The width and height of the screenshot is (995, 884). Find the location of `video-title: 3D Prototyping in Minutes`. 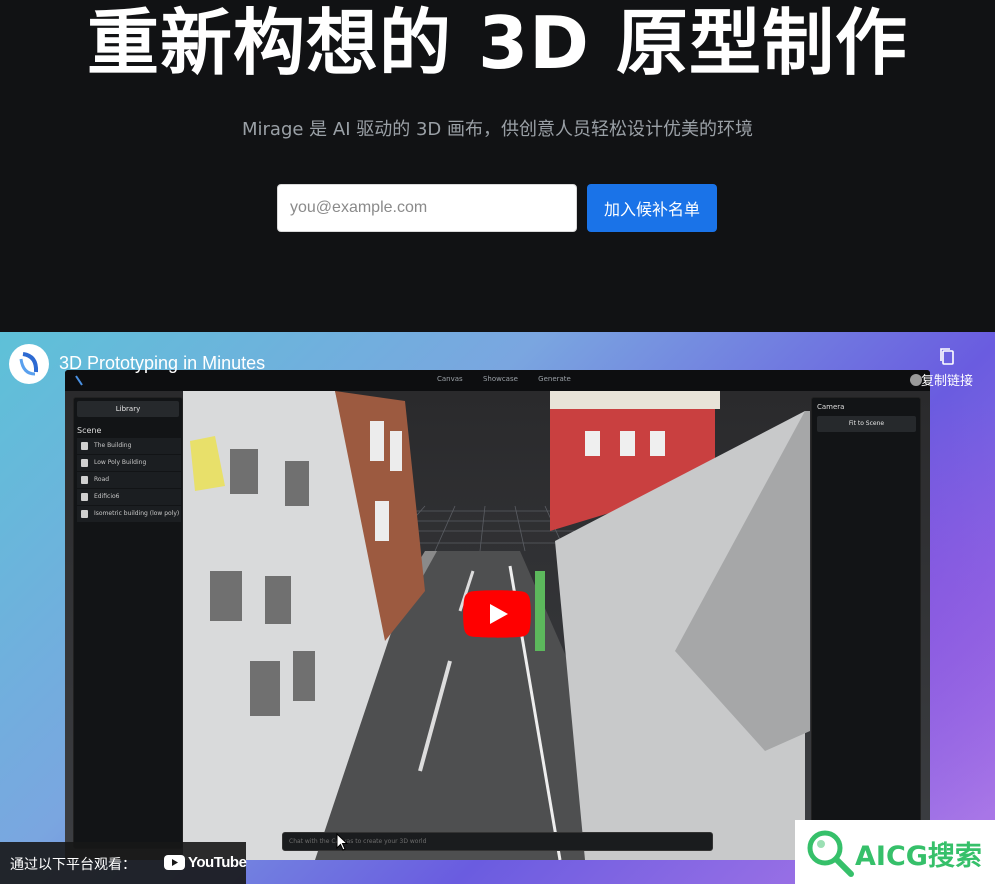

video-title: 3D Prototyping in Minutes is located at coordinates (162, 363).